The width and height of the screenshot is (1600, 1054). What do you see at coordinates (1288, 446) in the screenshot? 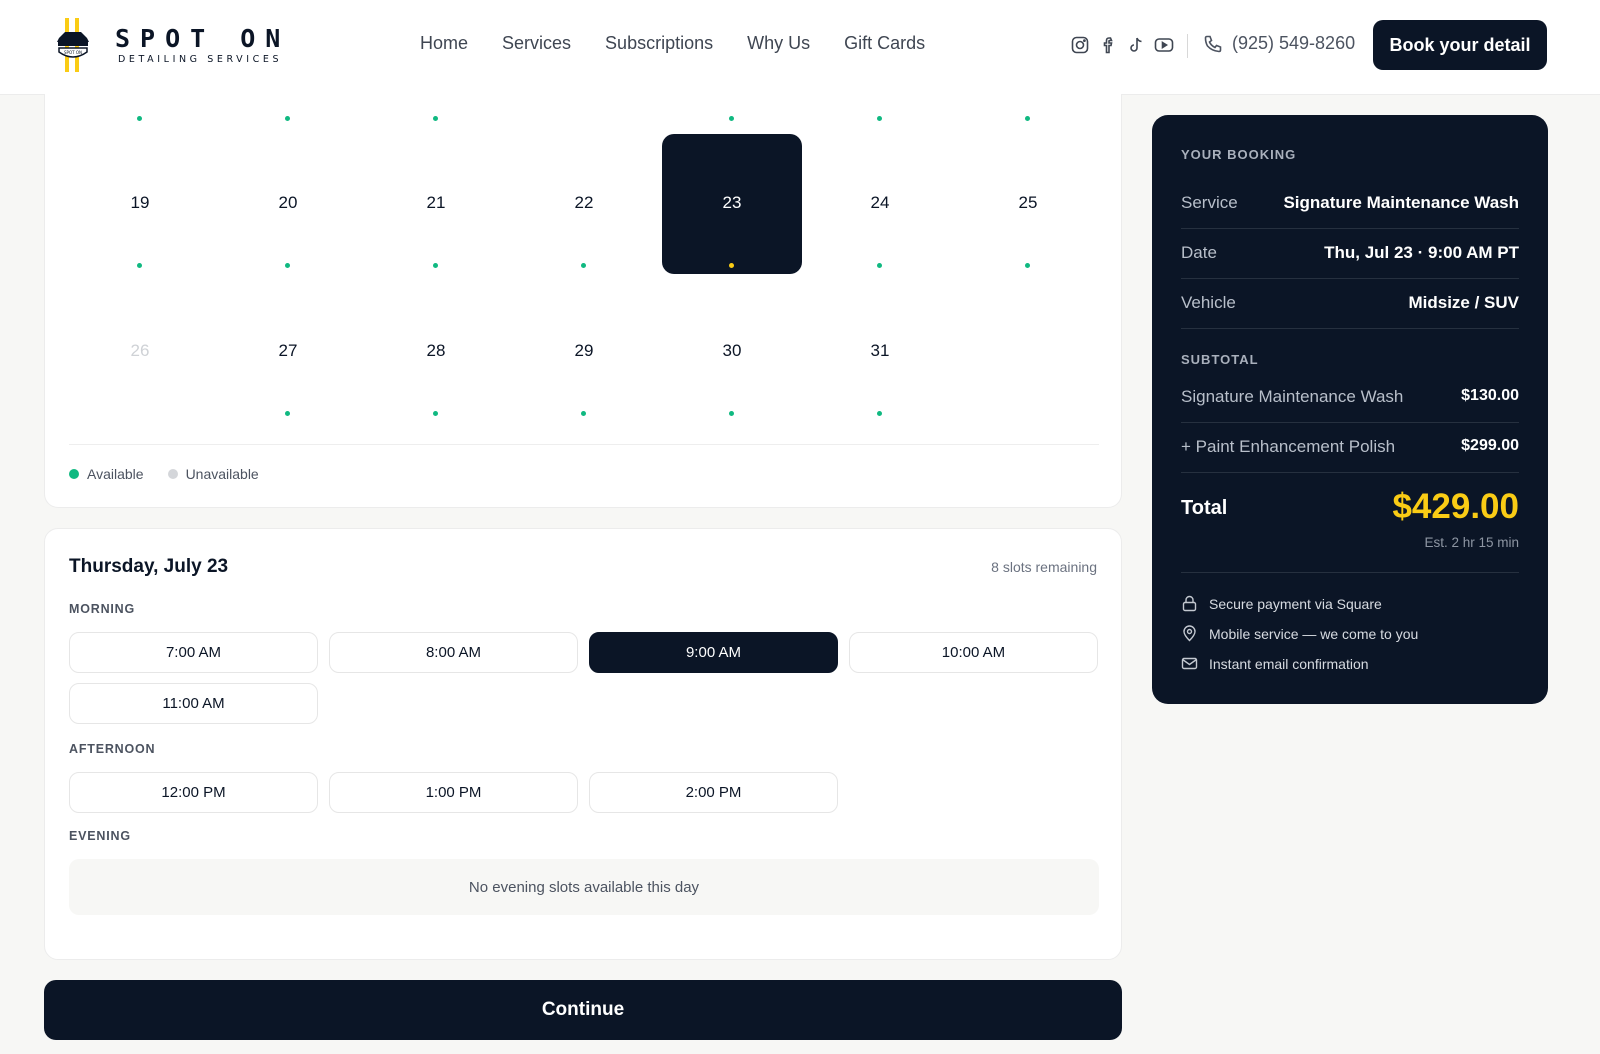
I see `line2-key: + Paint Enhancement Polish` at bounding box center [1288, 446].